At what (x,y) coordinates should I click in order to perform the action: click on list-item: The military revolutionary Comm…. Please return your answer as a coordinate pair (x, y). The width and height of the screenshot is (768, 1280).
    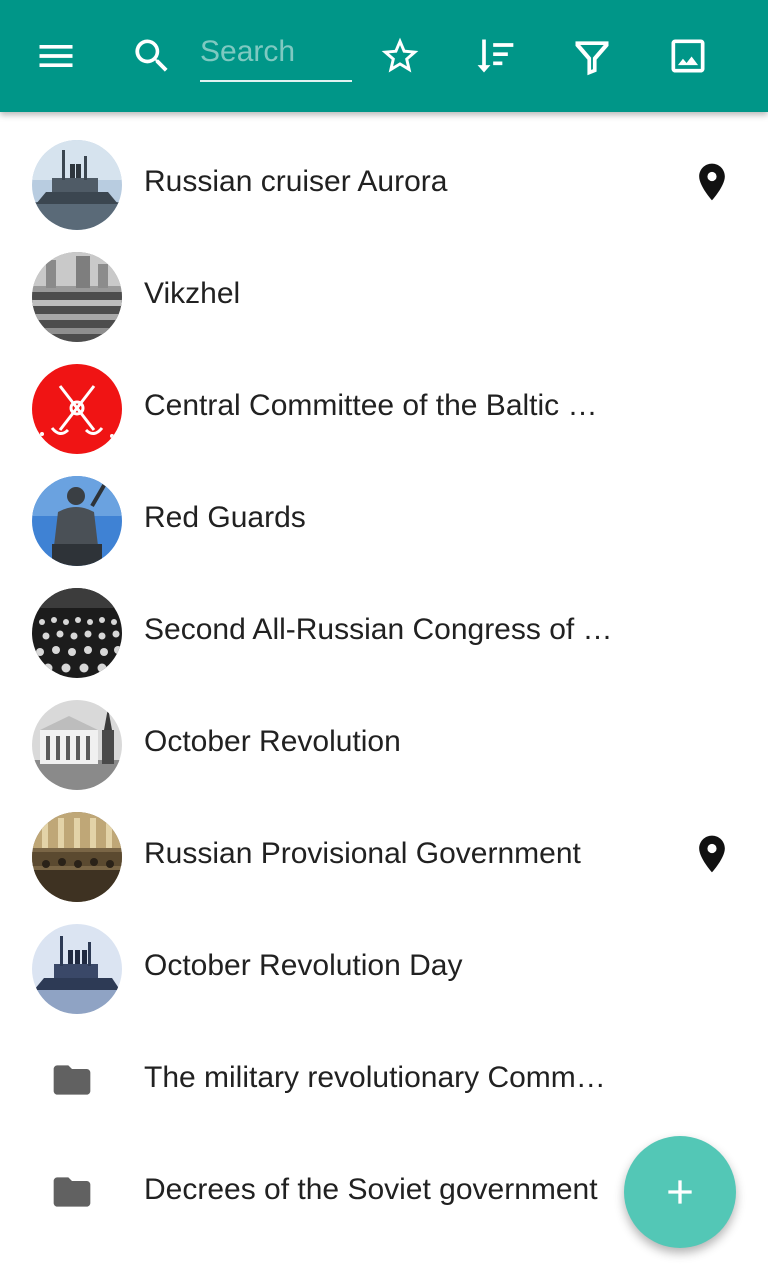
    Looking at the image, I should click on (384, 1064).